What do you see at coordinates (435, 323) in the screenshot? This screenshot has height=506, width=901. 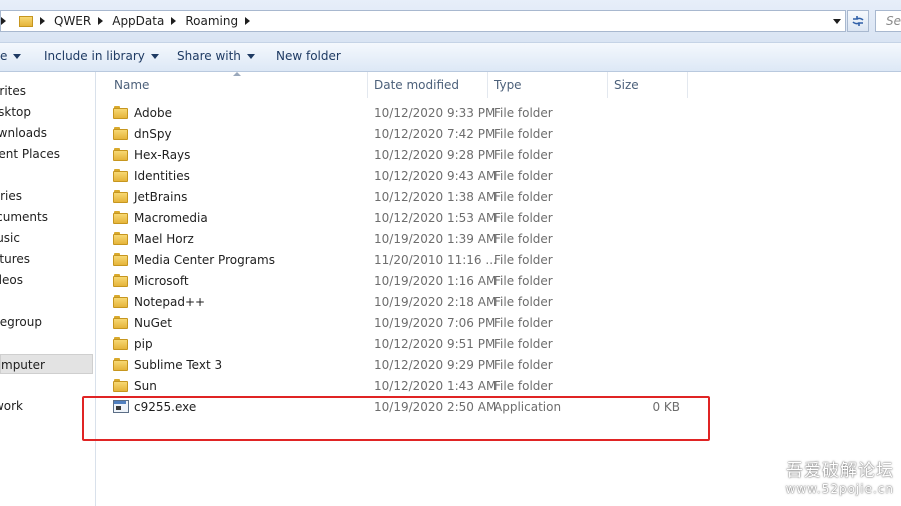 I see `file-date-modified: 10/19/2020 7:06 PM` at bounding box center [435, 323].